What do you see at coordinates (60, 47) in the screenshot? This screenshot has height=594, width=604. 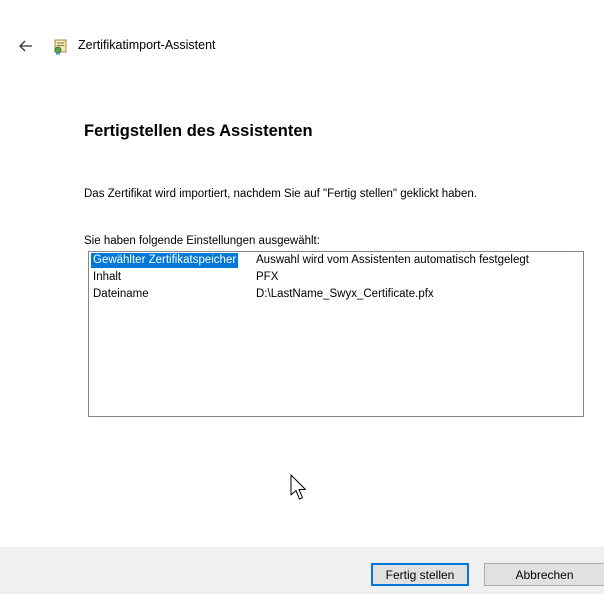 I see `certificate-icon` at bounding box center [60, 47].